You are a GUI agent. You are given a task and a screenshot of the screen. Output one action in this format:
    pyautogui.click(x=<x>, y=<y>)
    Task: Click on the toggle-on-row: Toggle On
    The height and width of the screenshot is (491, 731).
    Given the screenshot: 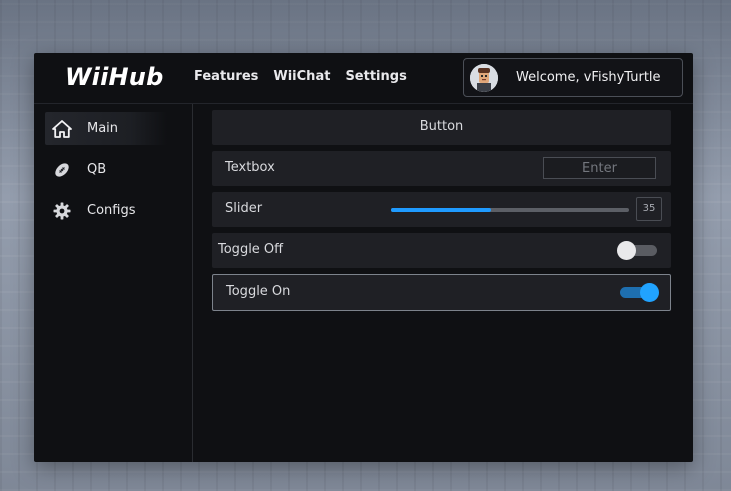 What is the action you would take?
    pyautogui.click(x=441, y=292)
    